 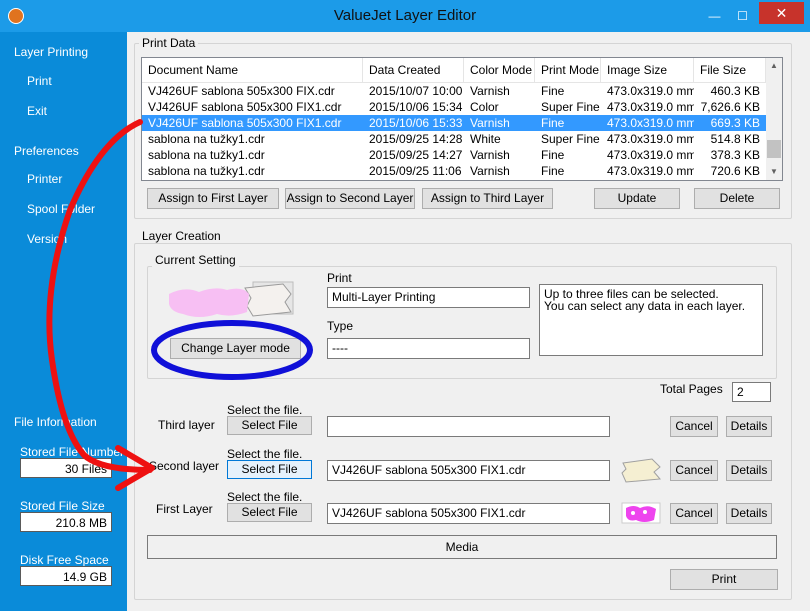 I want to click on current-setting-title: Current Setting, so click(x=195, y=260).